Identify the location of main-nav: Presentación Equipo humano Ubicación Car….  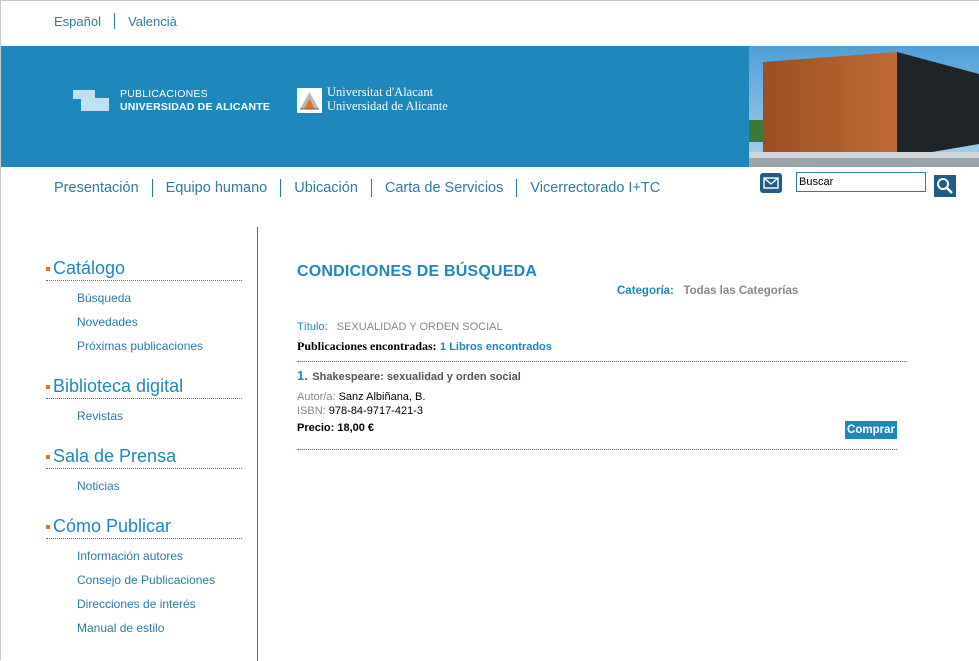
(357, 188).